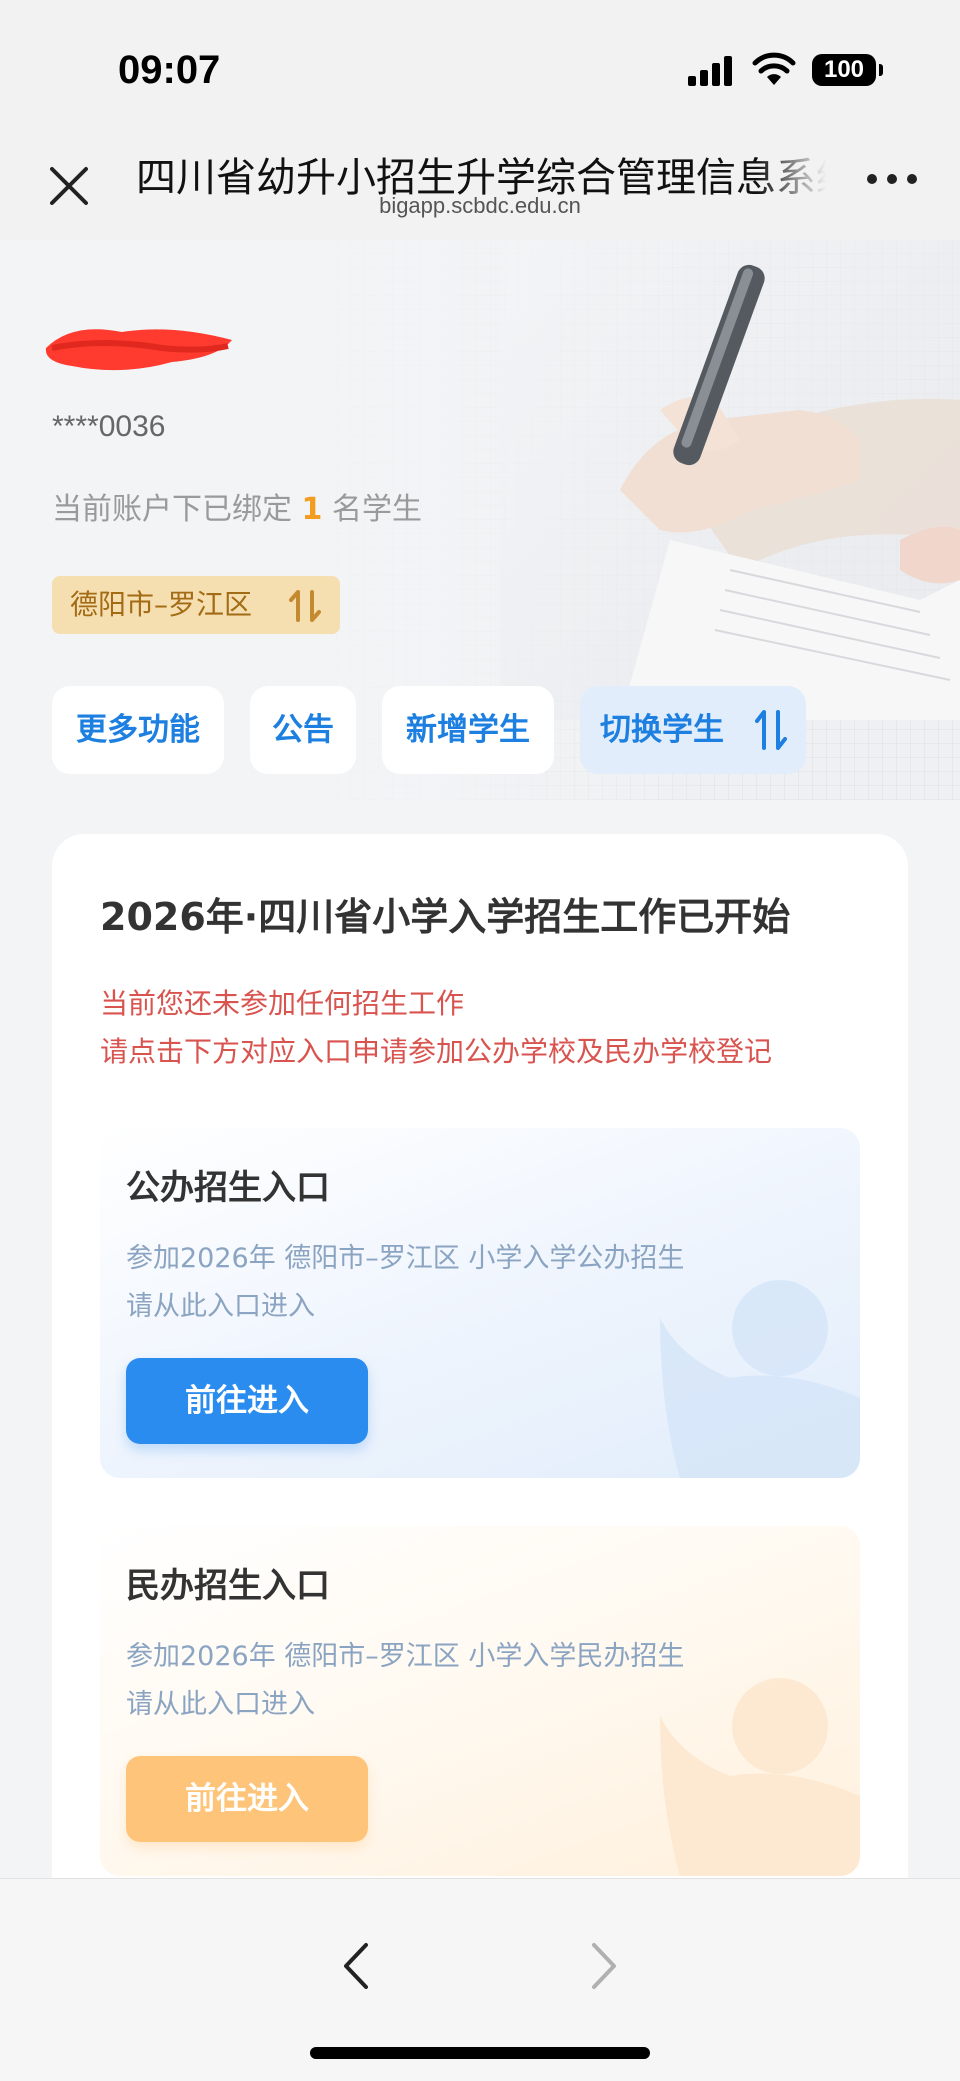  I want to click on status-bar: 09:07 100, so click(480, 67).